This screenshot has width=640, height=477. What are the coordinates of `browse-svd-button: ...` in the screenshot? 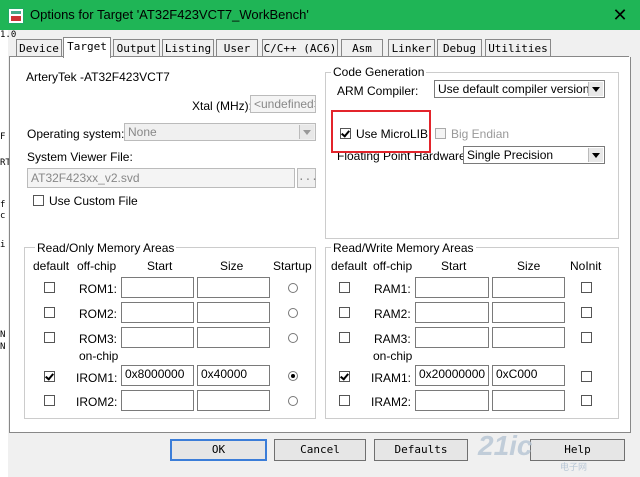 It's located at (307, 178).